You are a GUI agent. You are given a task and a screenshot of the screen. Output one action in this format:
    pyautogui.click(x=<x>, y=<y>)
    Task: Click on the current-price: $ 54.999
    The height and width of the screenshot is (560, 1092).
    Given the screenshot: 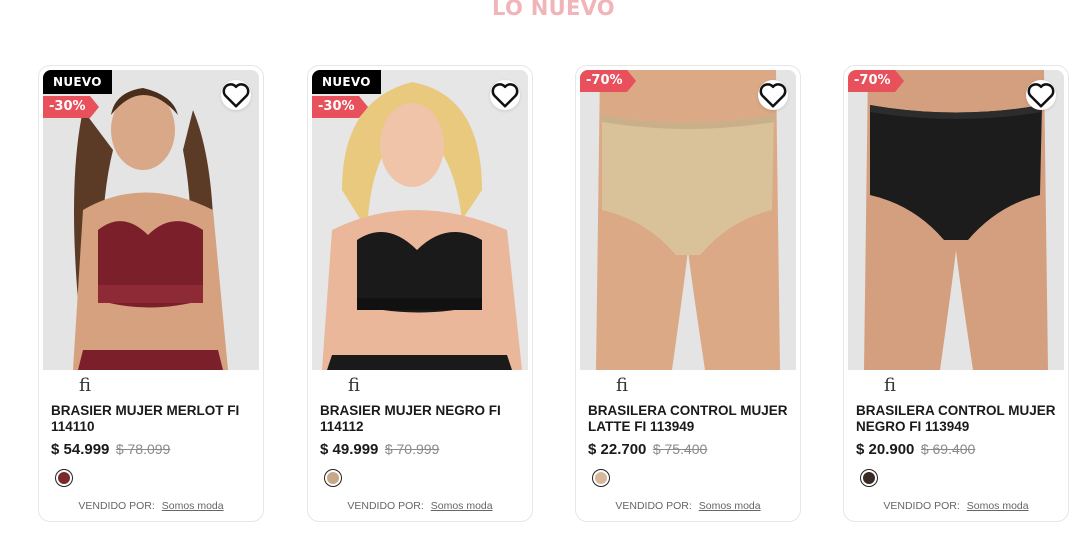 What is the action you would take?
    pyautogui.click(x=80, y=449)
    